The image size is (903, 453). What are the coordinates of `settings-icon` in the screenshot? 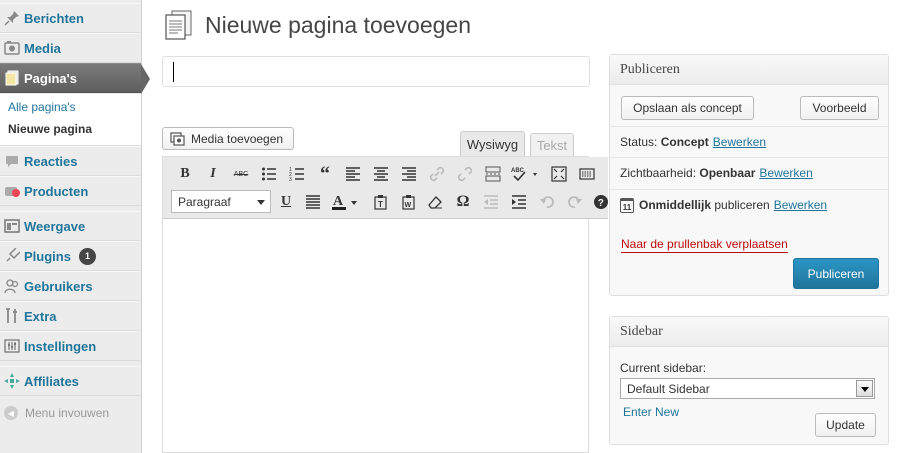 It's located at (12, 346).